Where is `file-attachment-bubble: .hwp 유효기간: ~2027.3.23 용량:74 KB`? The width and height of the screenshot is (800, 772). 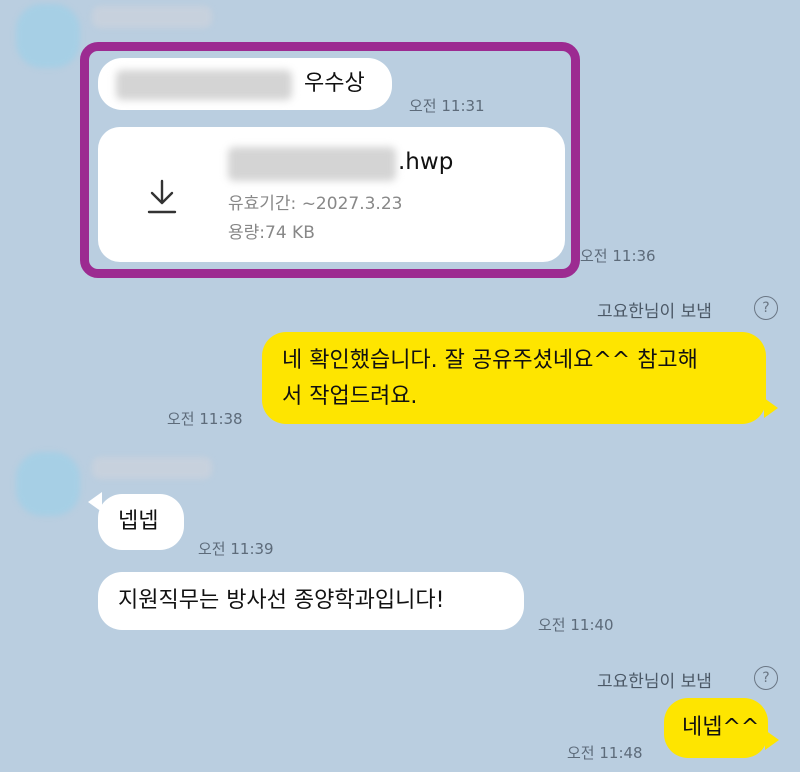
file-attachment-bubble: .hwp 유효기간: ~2027.3.23 용량:74 KB is located at coordinates (331, 194).